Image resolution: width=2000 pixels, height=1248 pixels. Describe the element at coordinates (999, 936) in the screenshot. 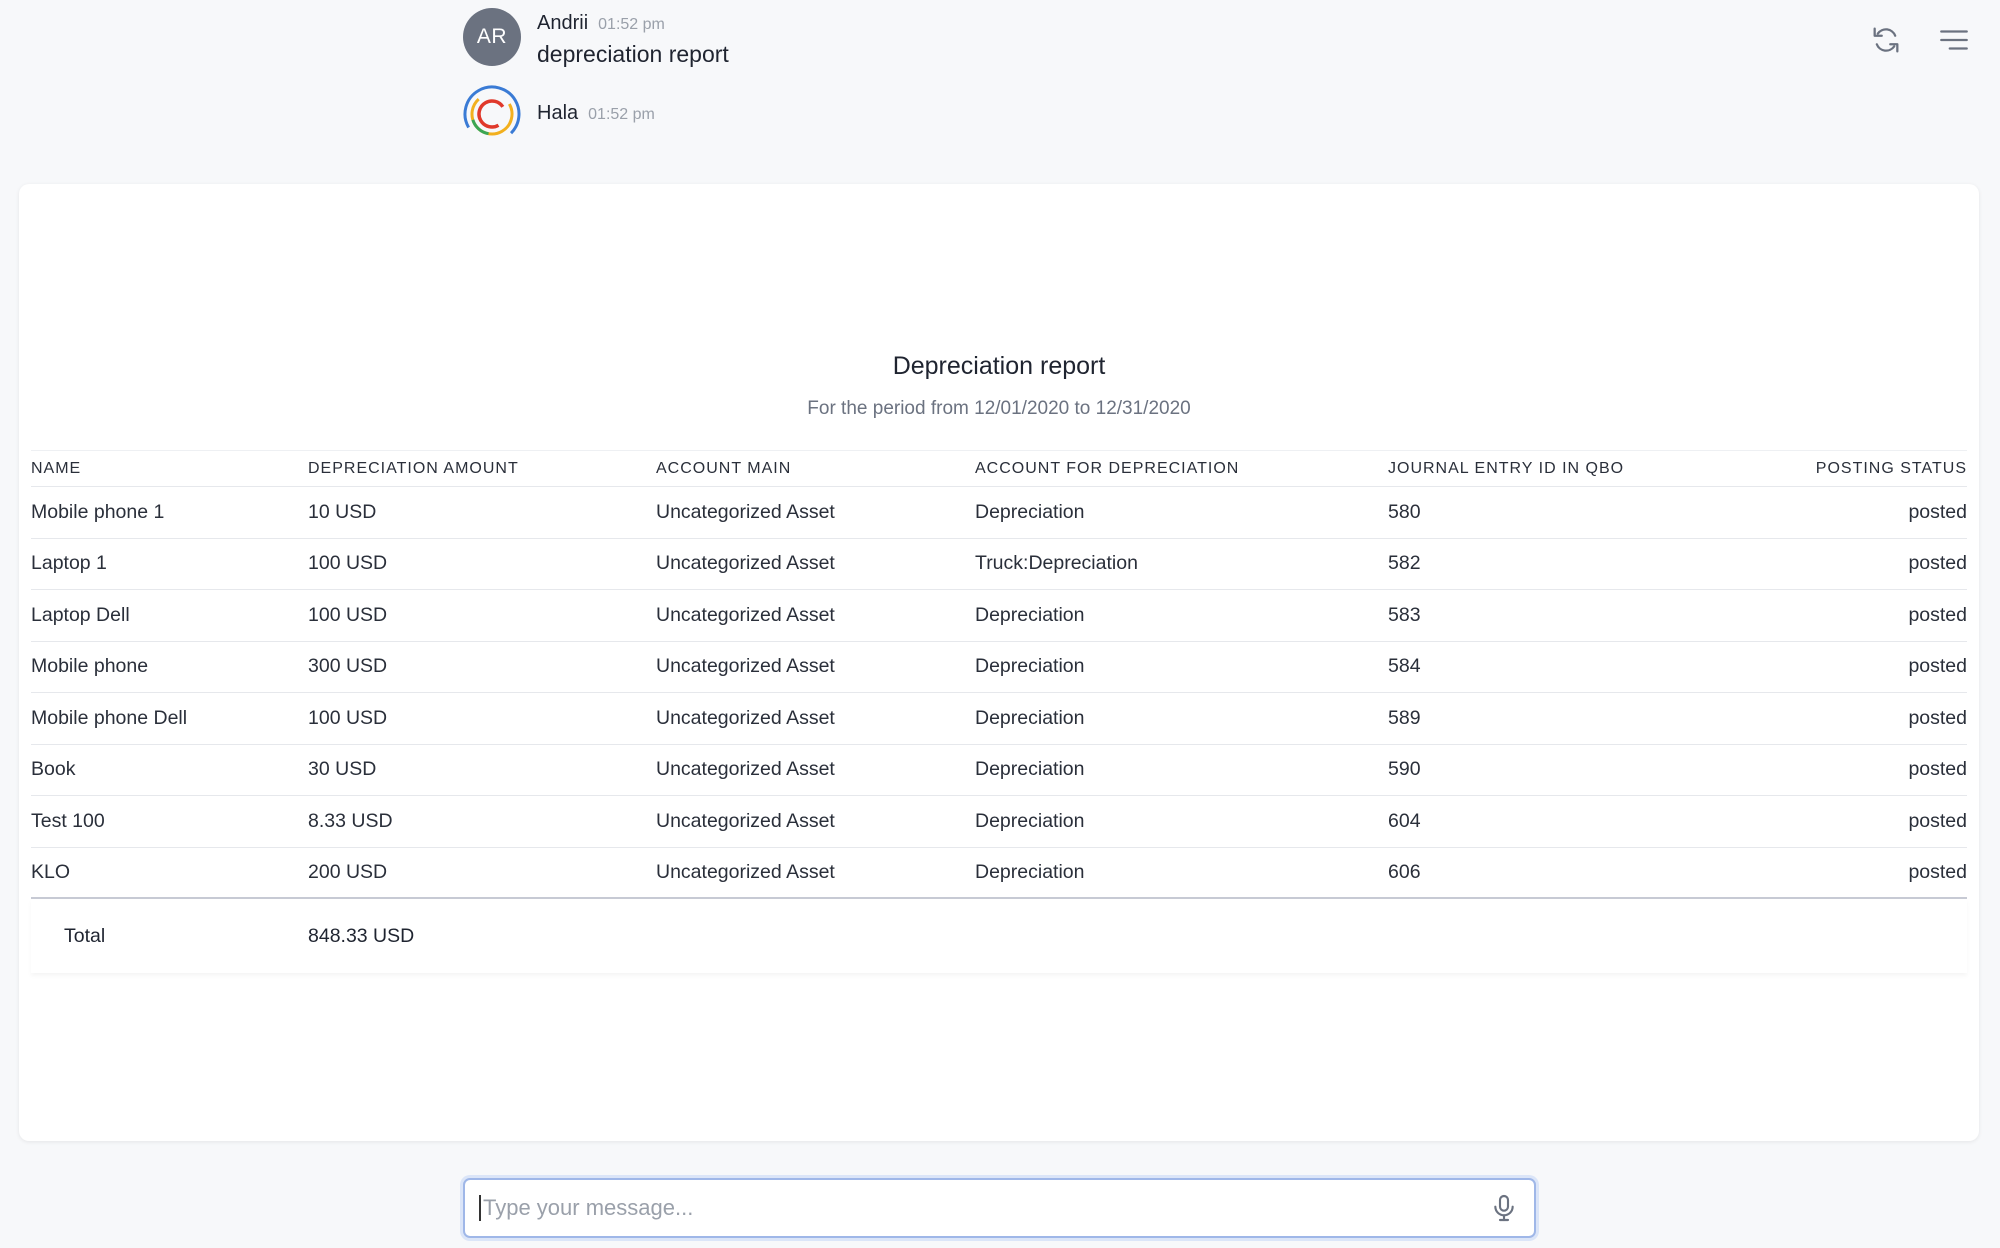

I see `total-row: Total 848.33 USD` at that location.